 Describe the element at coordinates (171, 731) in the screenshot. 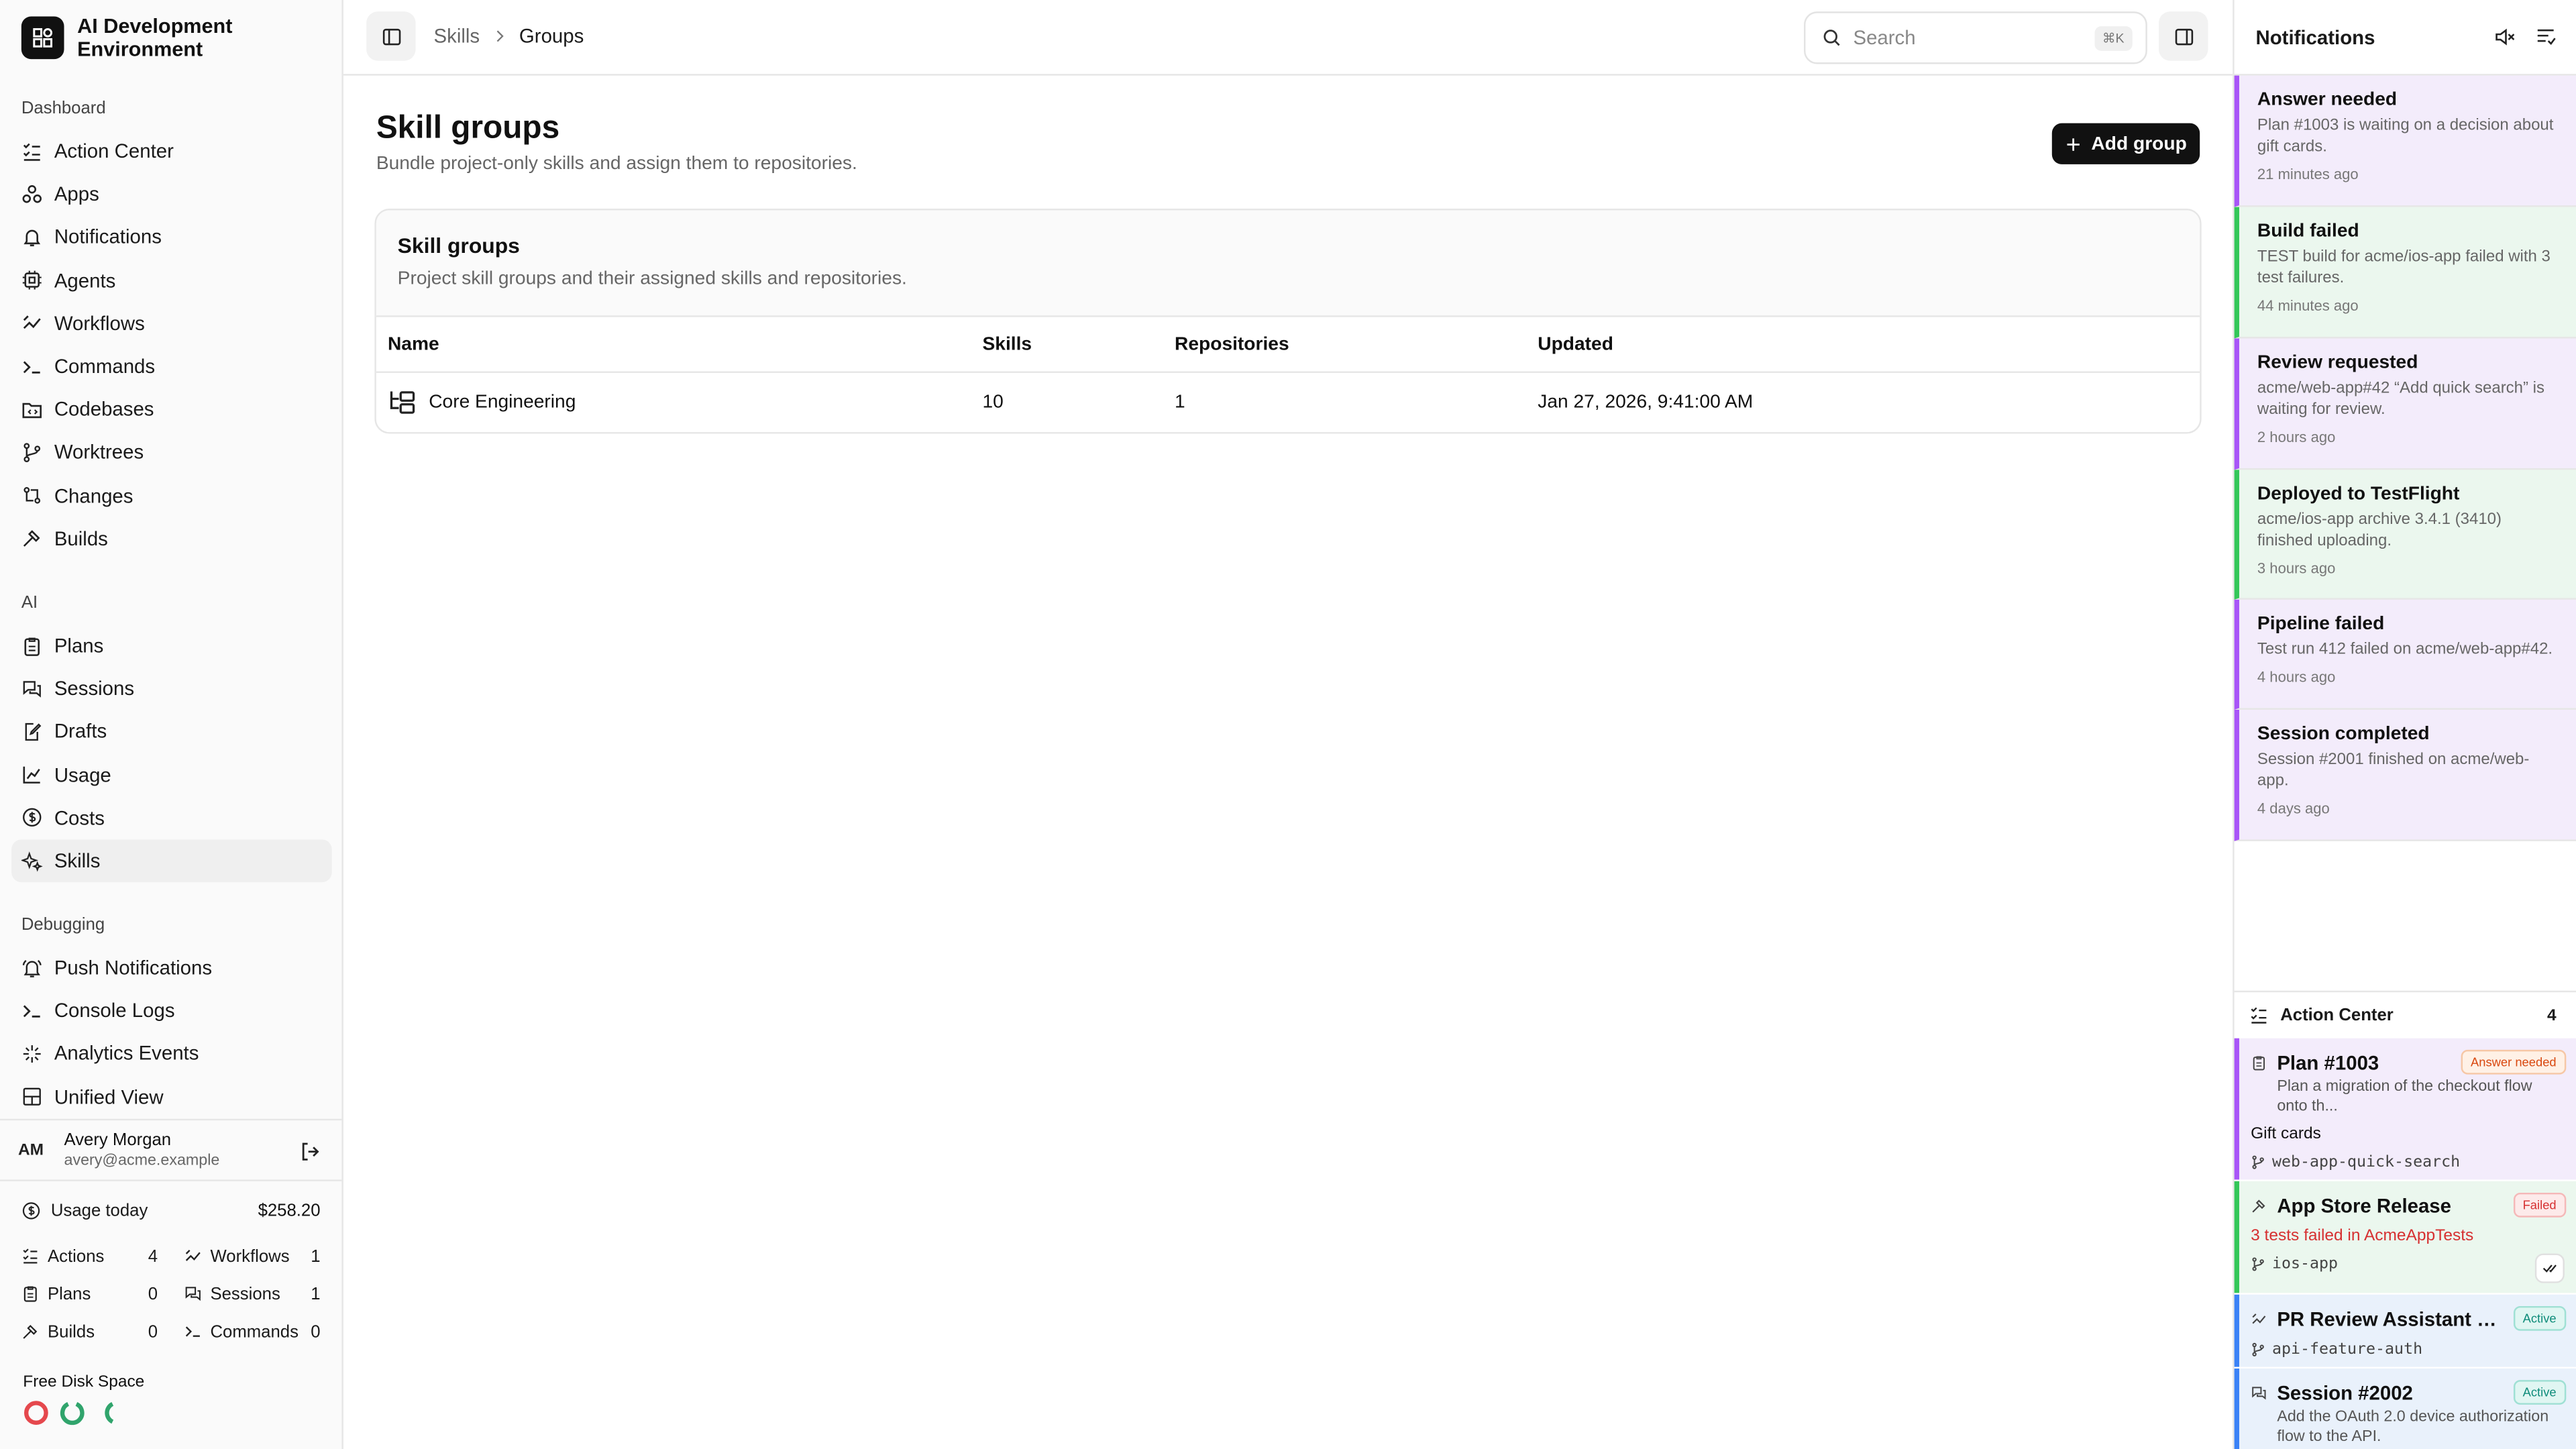

I see `sidebar-item-drafts: Drafts` at that location.